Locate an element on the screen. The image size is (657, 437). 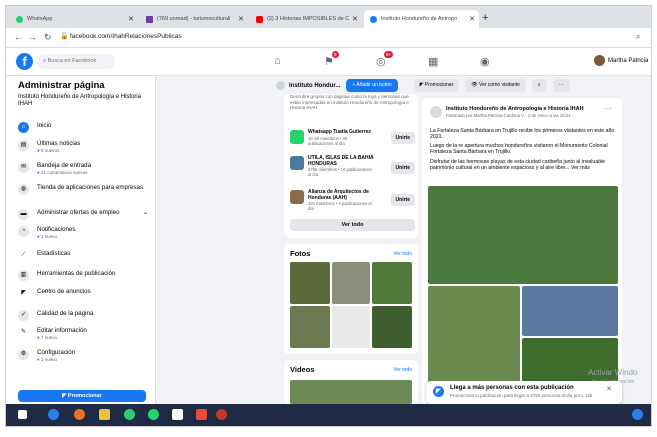
search-input: ⌕ Busca en Facebook is located at coordinates (76, 61).